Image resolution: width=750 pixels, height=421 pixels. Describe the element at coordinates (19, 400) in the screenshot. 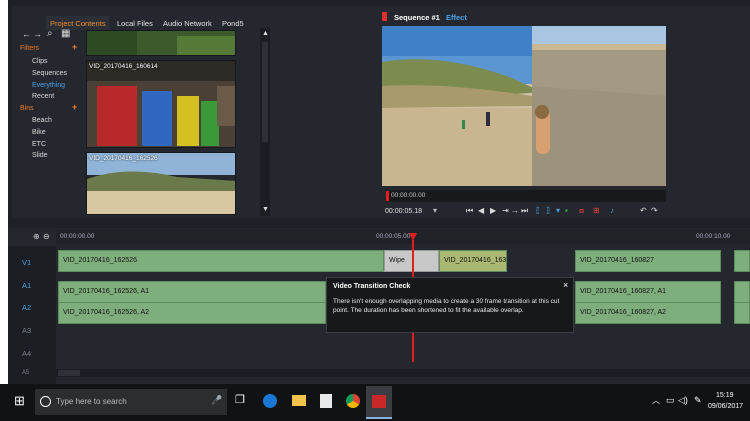

I see `windows-start-icon: ⊞` at that location.